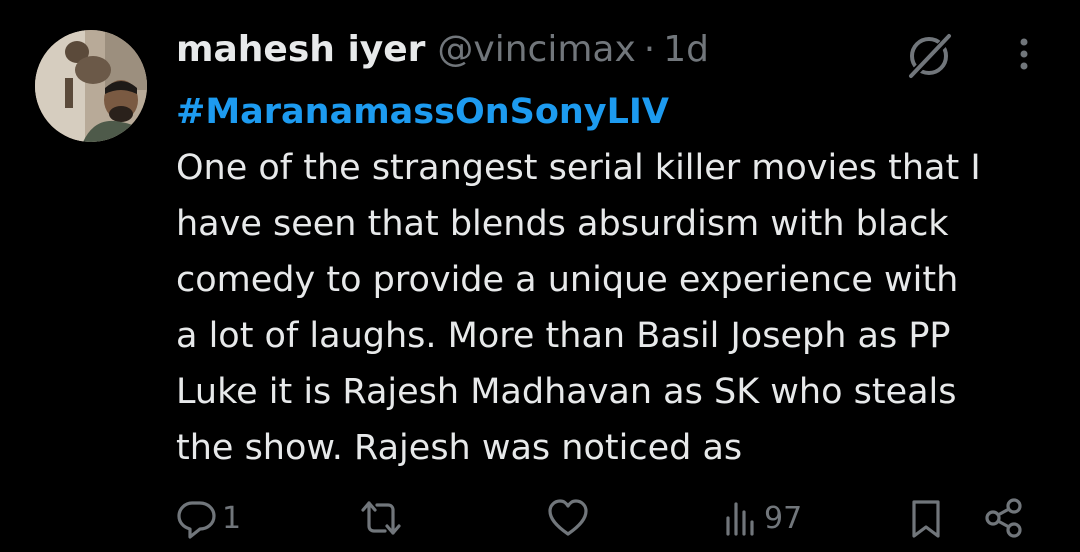 The height and width of the screenshot is (552, 1080). What do you see at coordinates (686, 50) in the screenshot?
I see `timestamp: 1d` at bounding box center [686, 50].